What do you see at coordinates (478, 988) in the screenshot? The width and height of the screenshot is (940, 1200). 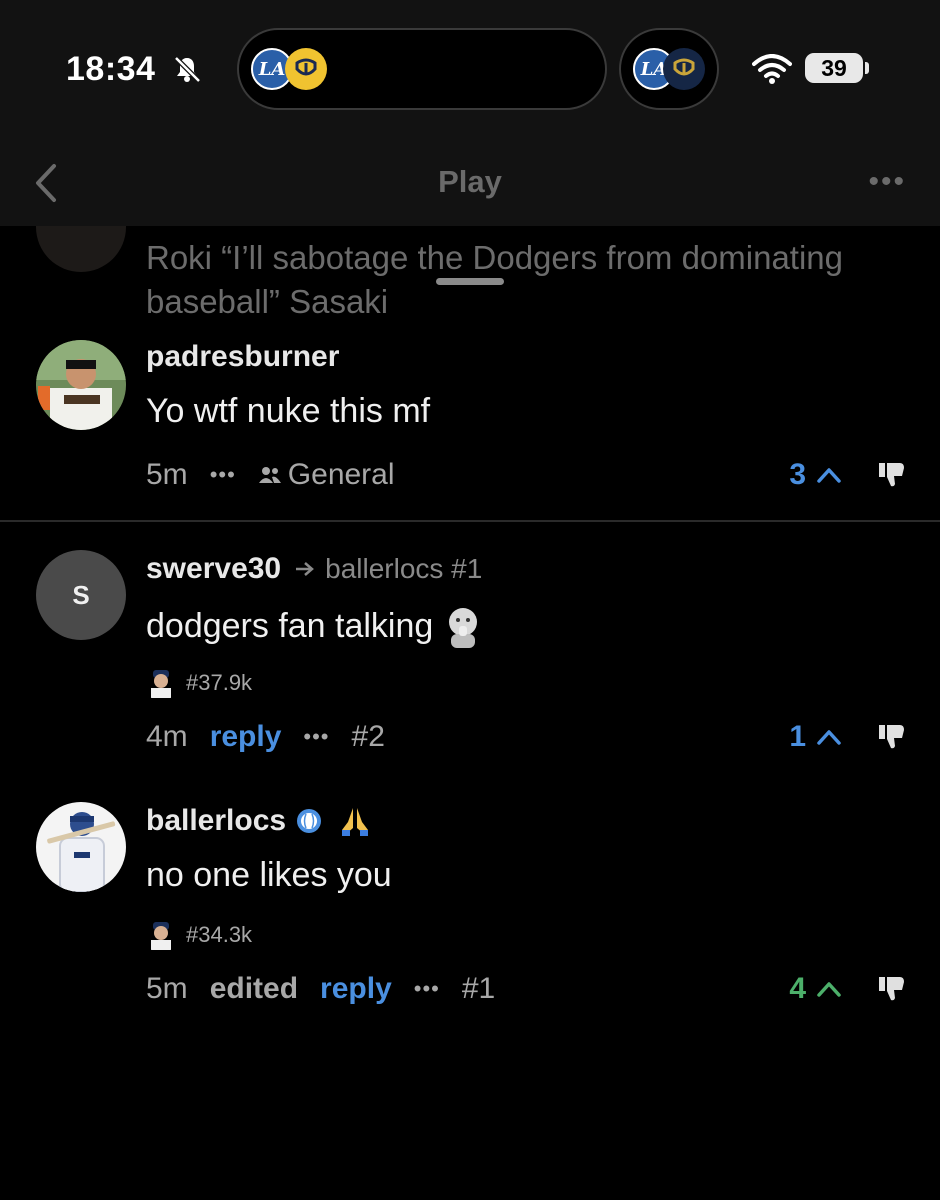 I see `comment-number: #1` at bounding box center [478, 988].